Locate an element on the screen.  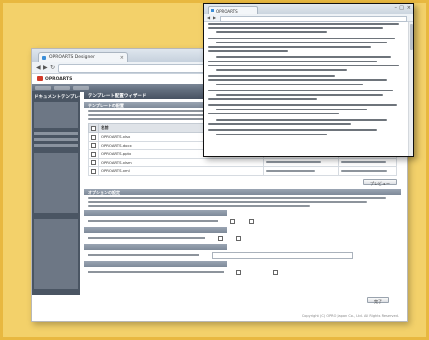
column-header is located at coordinates (93, 128).